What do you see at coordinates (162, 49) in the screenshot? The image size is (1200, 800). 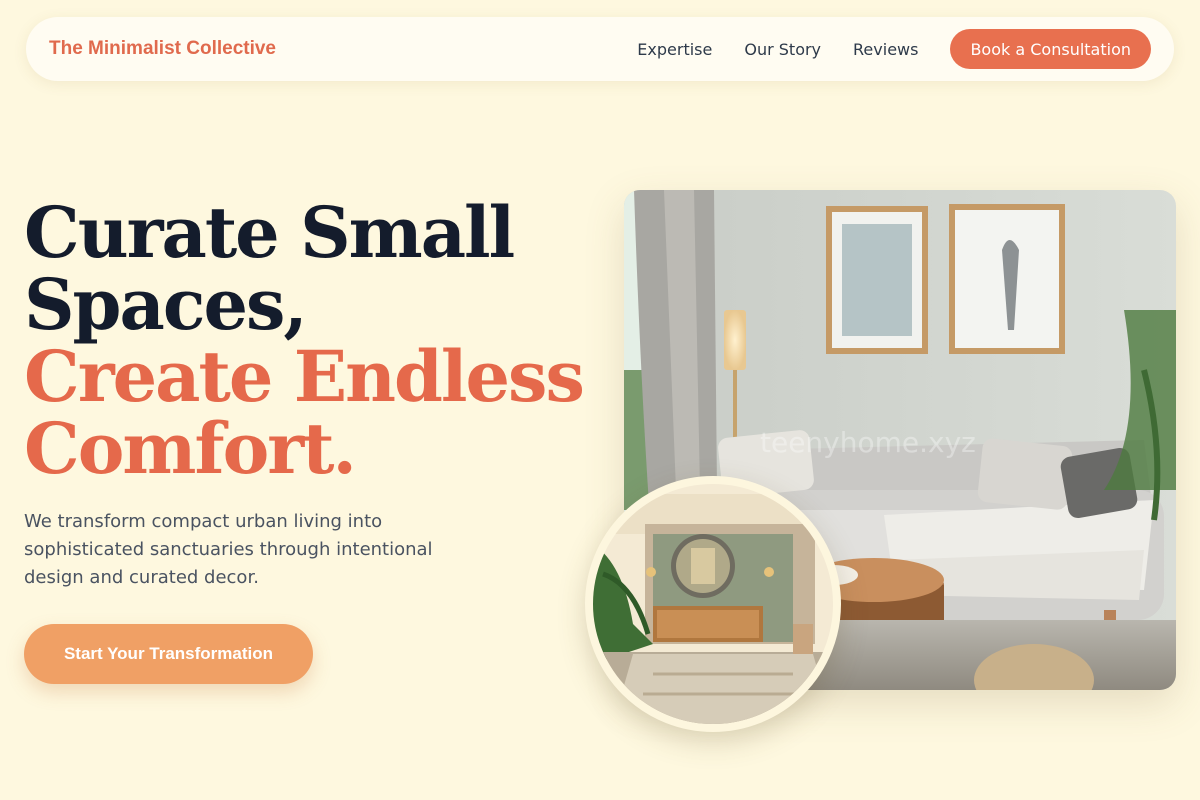 I see `brand-logo: The Minimalist Collective` at bounding box center [162, 49].